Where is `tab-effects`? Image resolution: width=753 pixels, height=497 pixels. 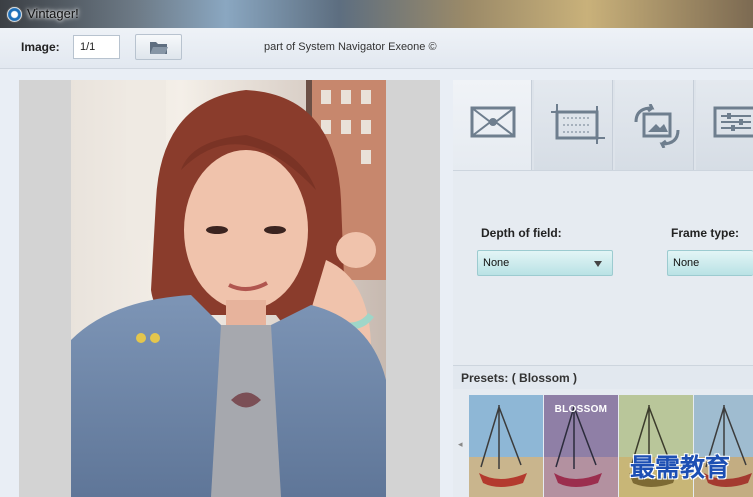
tab-effects is located at coordinates (492, 125).